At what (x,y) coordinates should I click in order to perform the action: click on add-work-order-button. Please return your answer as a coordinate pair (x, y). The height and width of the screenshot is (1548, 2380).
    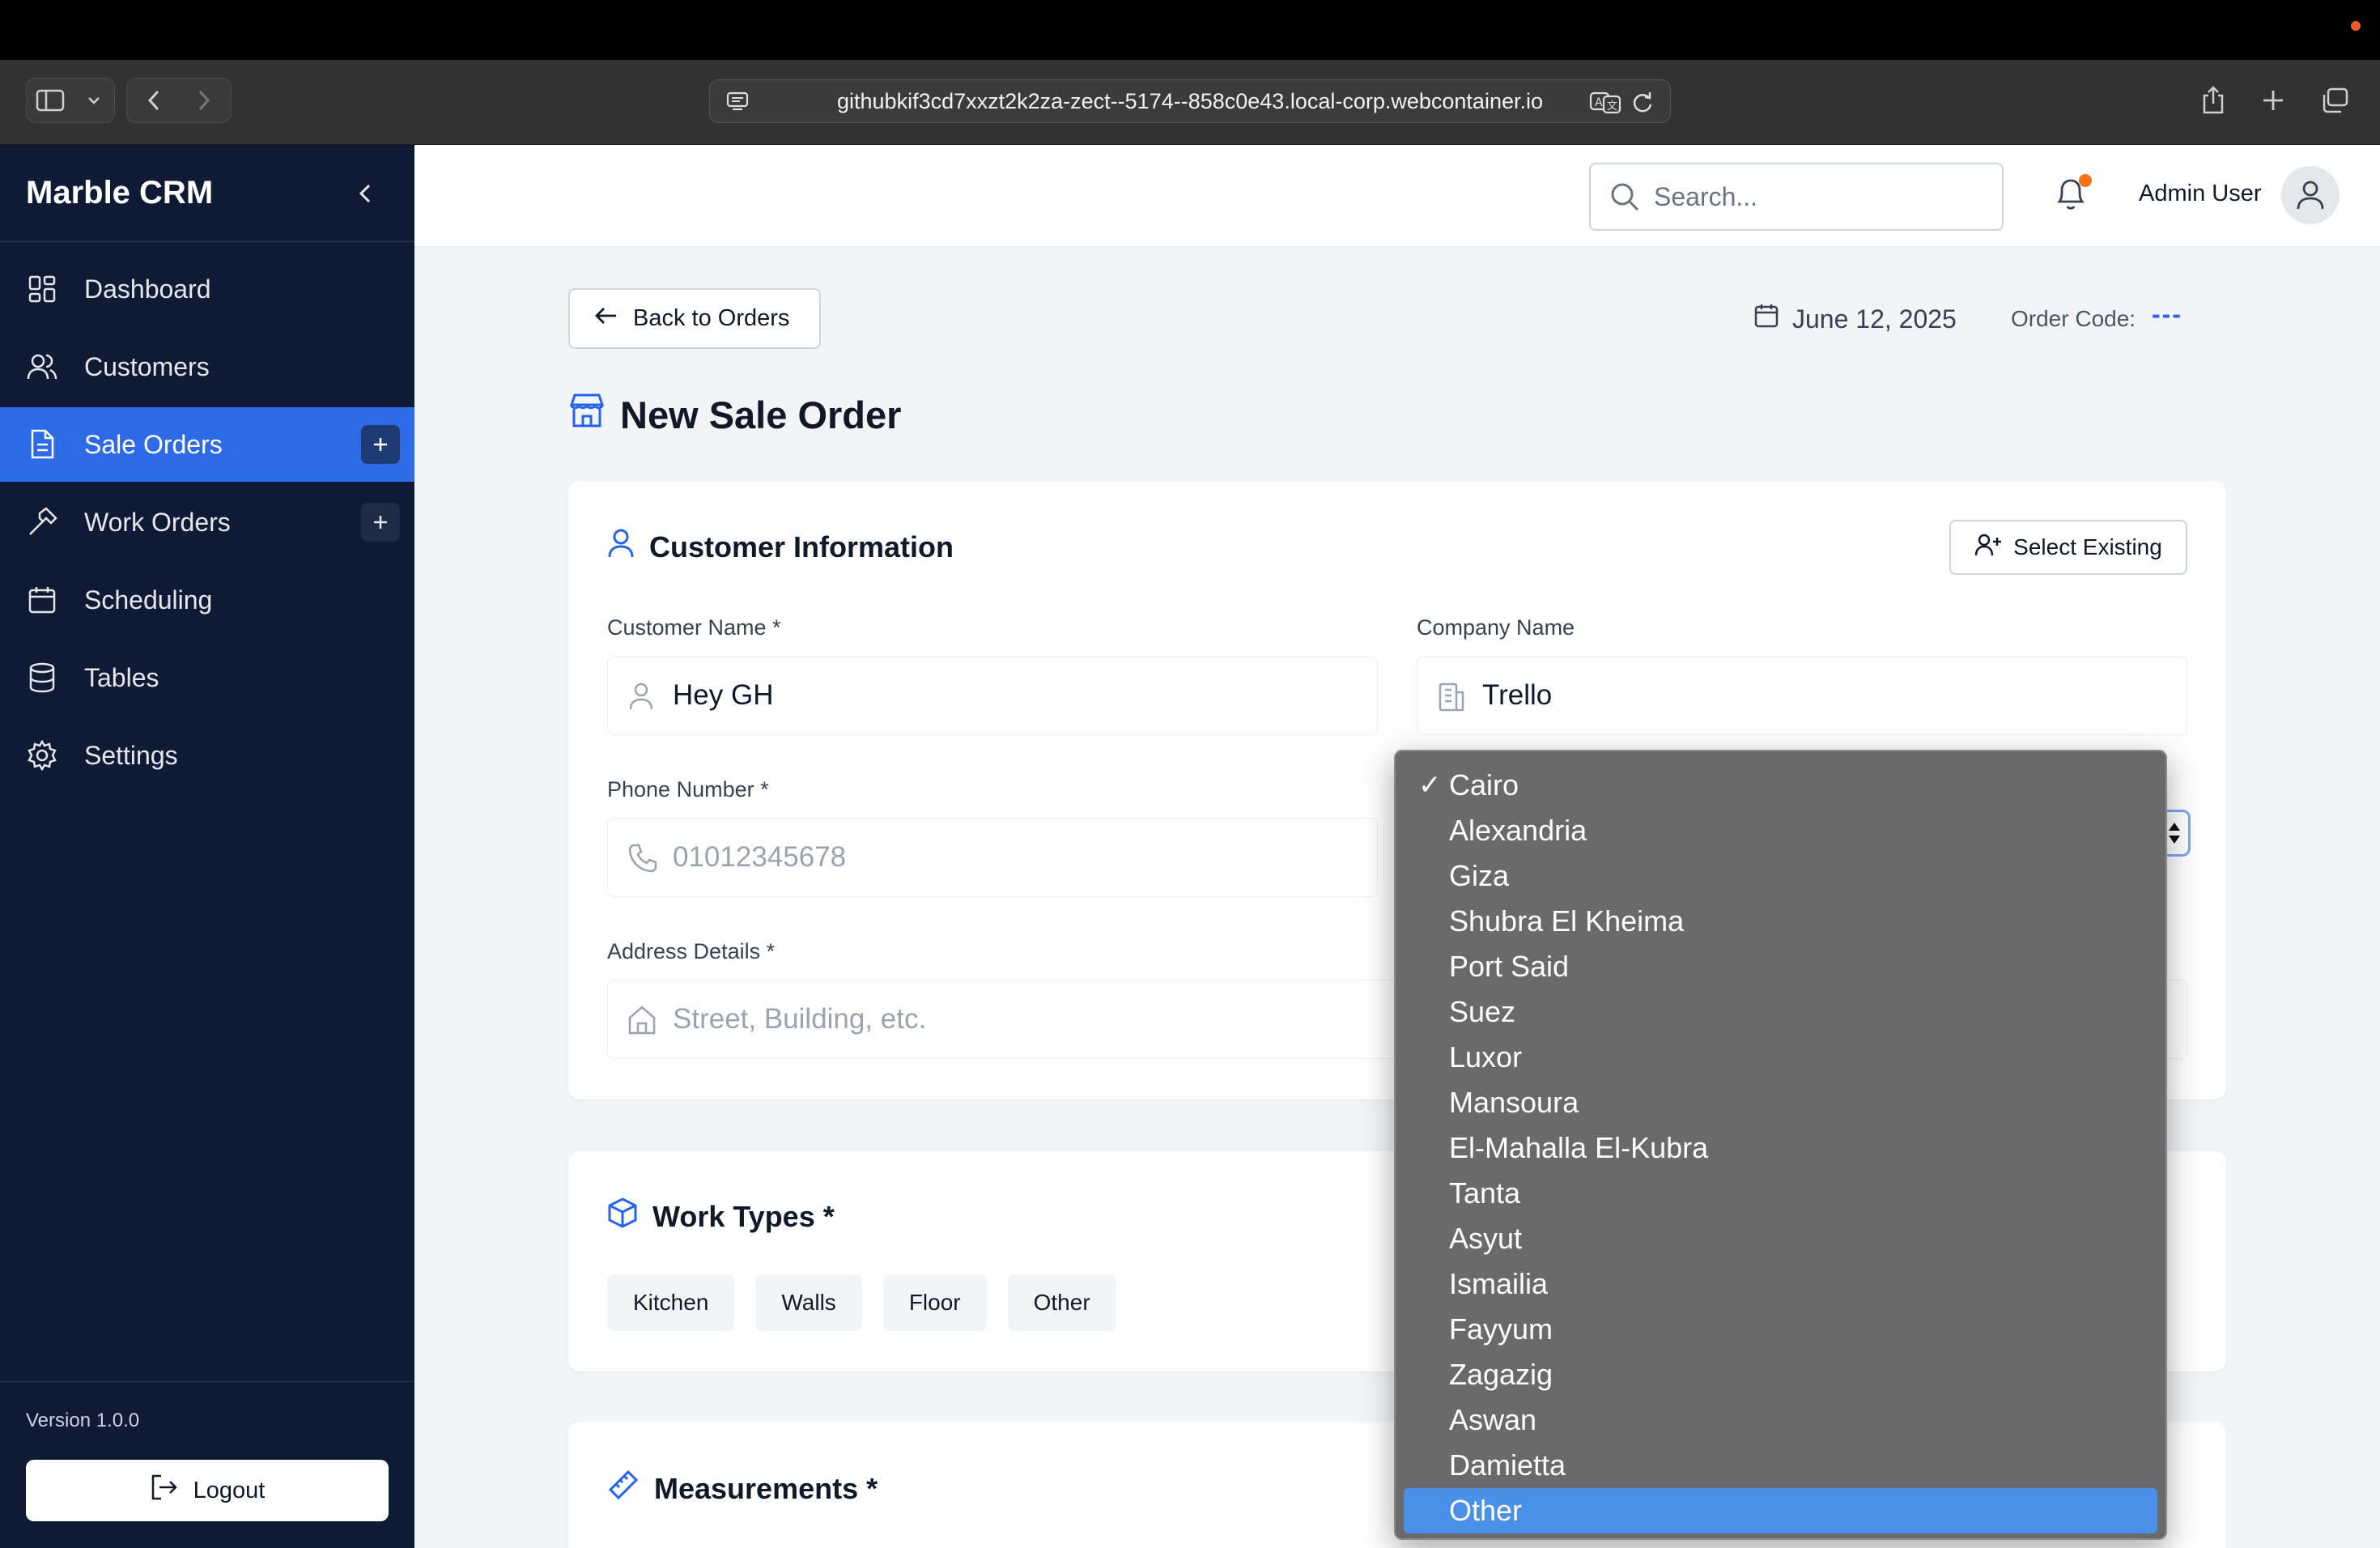
    Looking at the image, I should click on (381, 522).